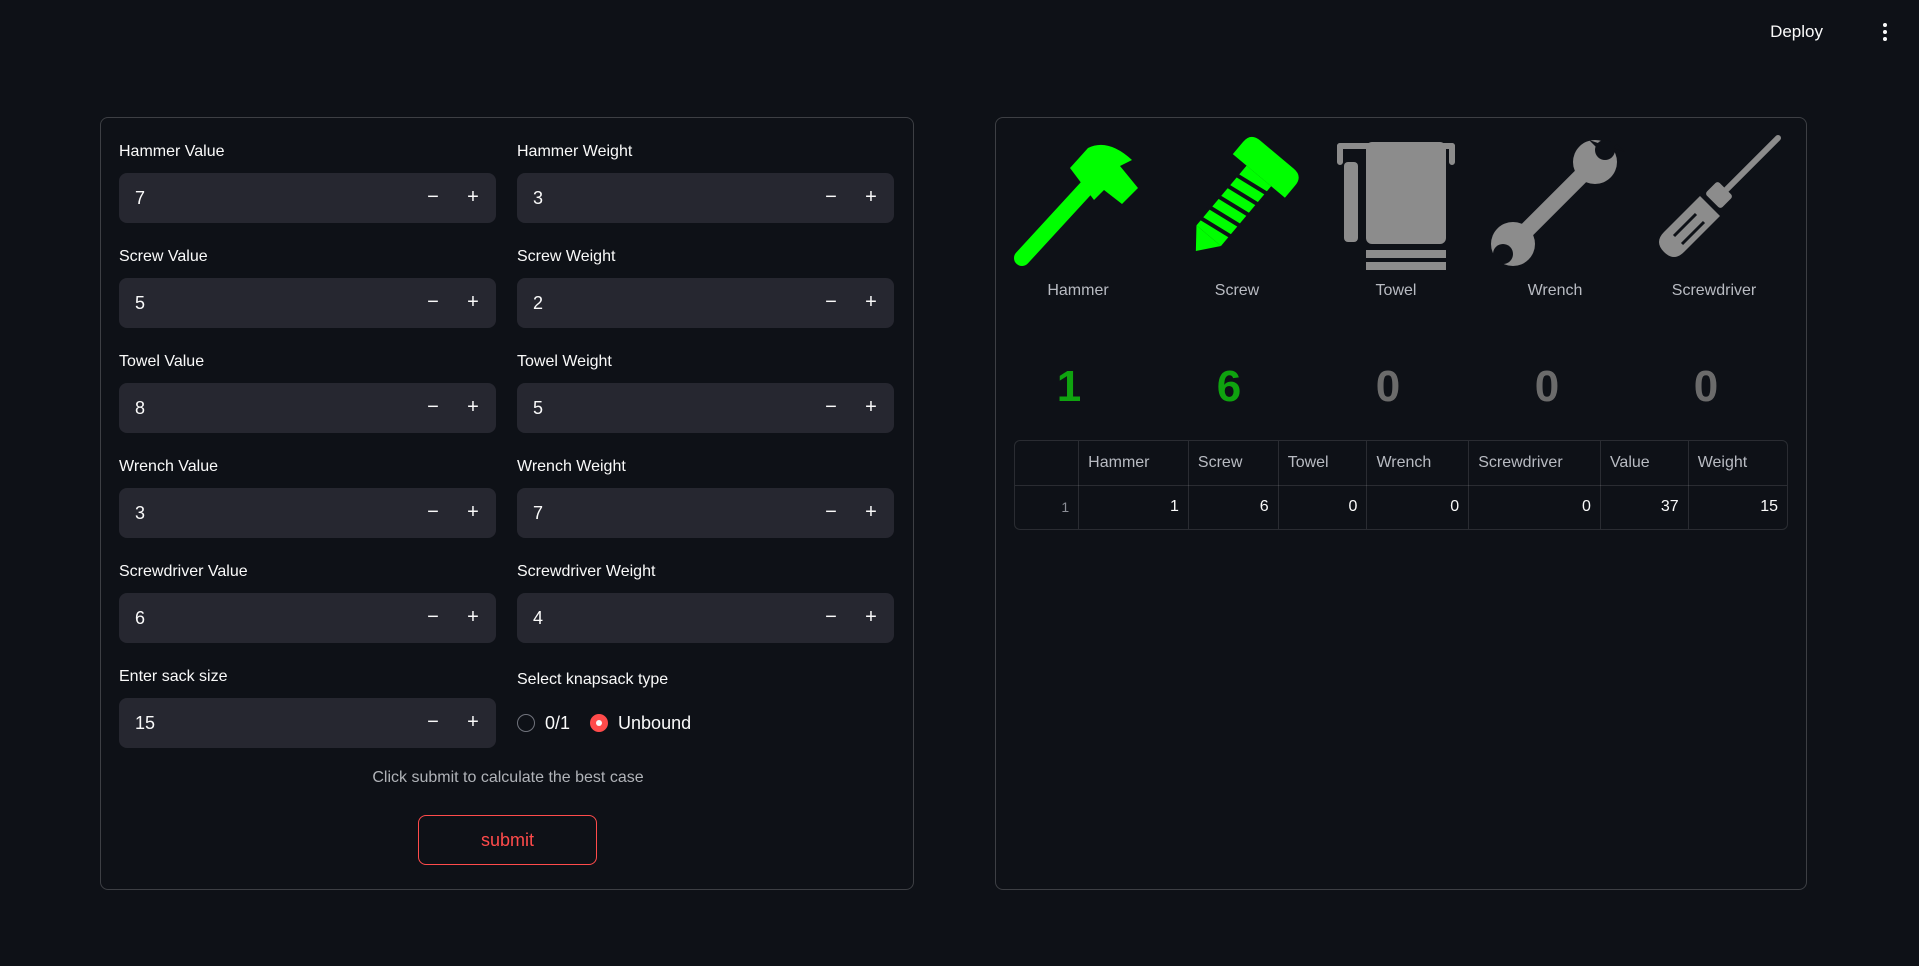 The height and width of the screenshot is (966, 1919). I want to click on item-card-screwdriver: Screwdriver, so click(1714, 216).